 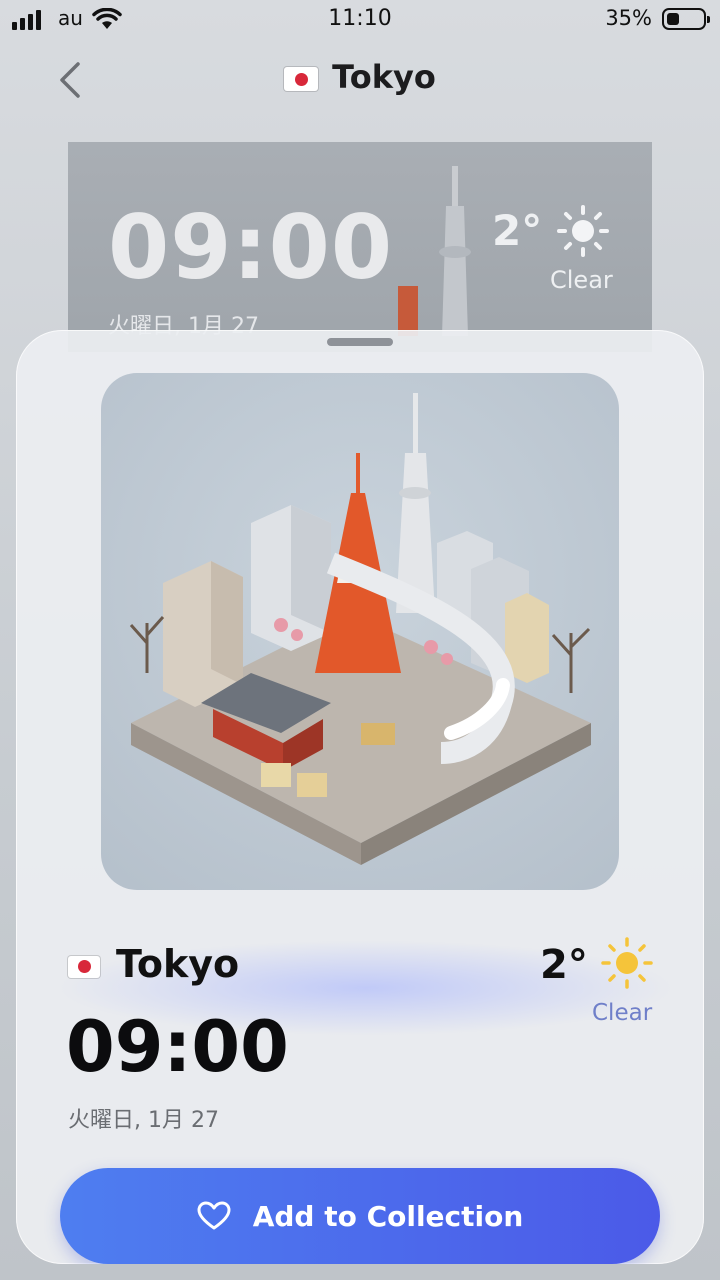 What do you see at coordinates (628, 18) in the screenshot?
I see `battery-percent: 35%` at bounding box center [628, 18].